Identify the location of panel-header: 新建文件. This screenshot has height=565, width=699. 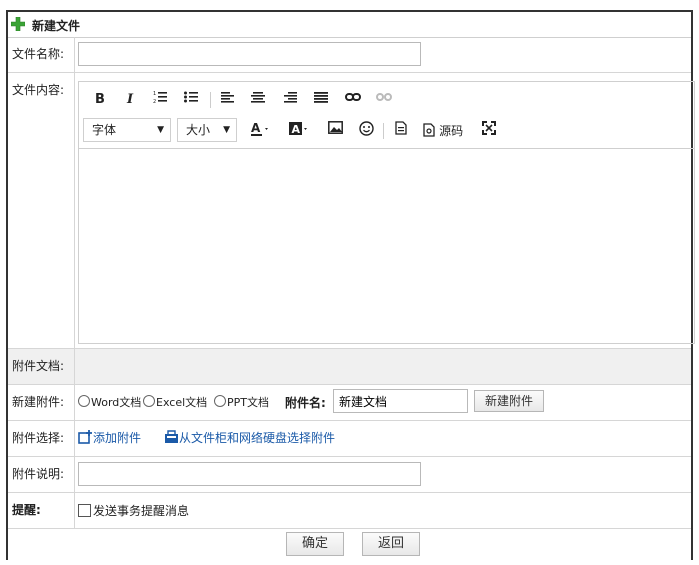
(349, 25).